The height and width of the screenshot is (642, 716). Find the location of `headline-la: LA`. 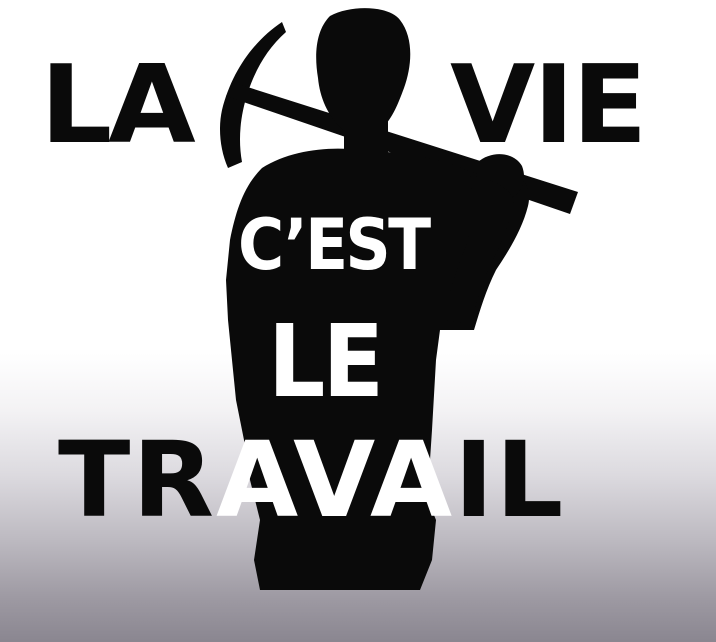

headline-la: LA is located at coordinates (118, 105).